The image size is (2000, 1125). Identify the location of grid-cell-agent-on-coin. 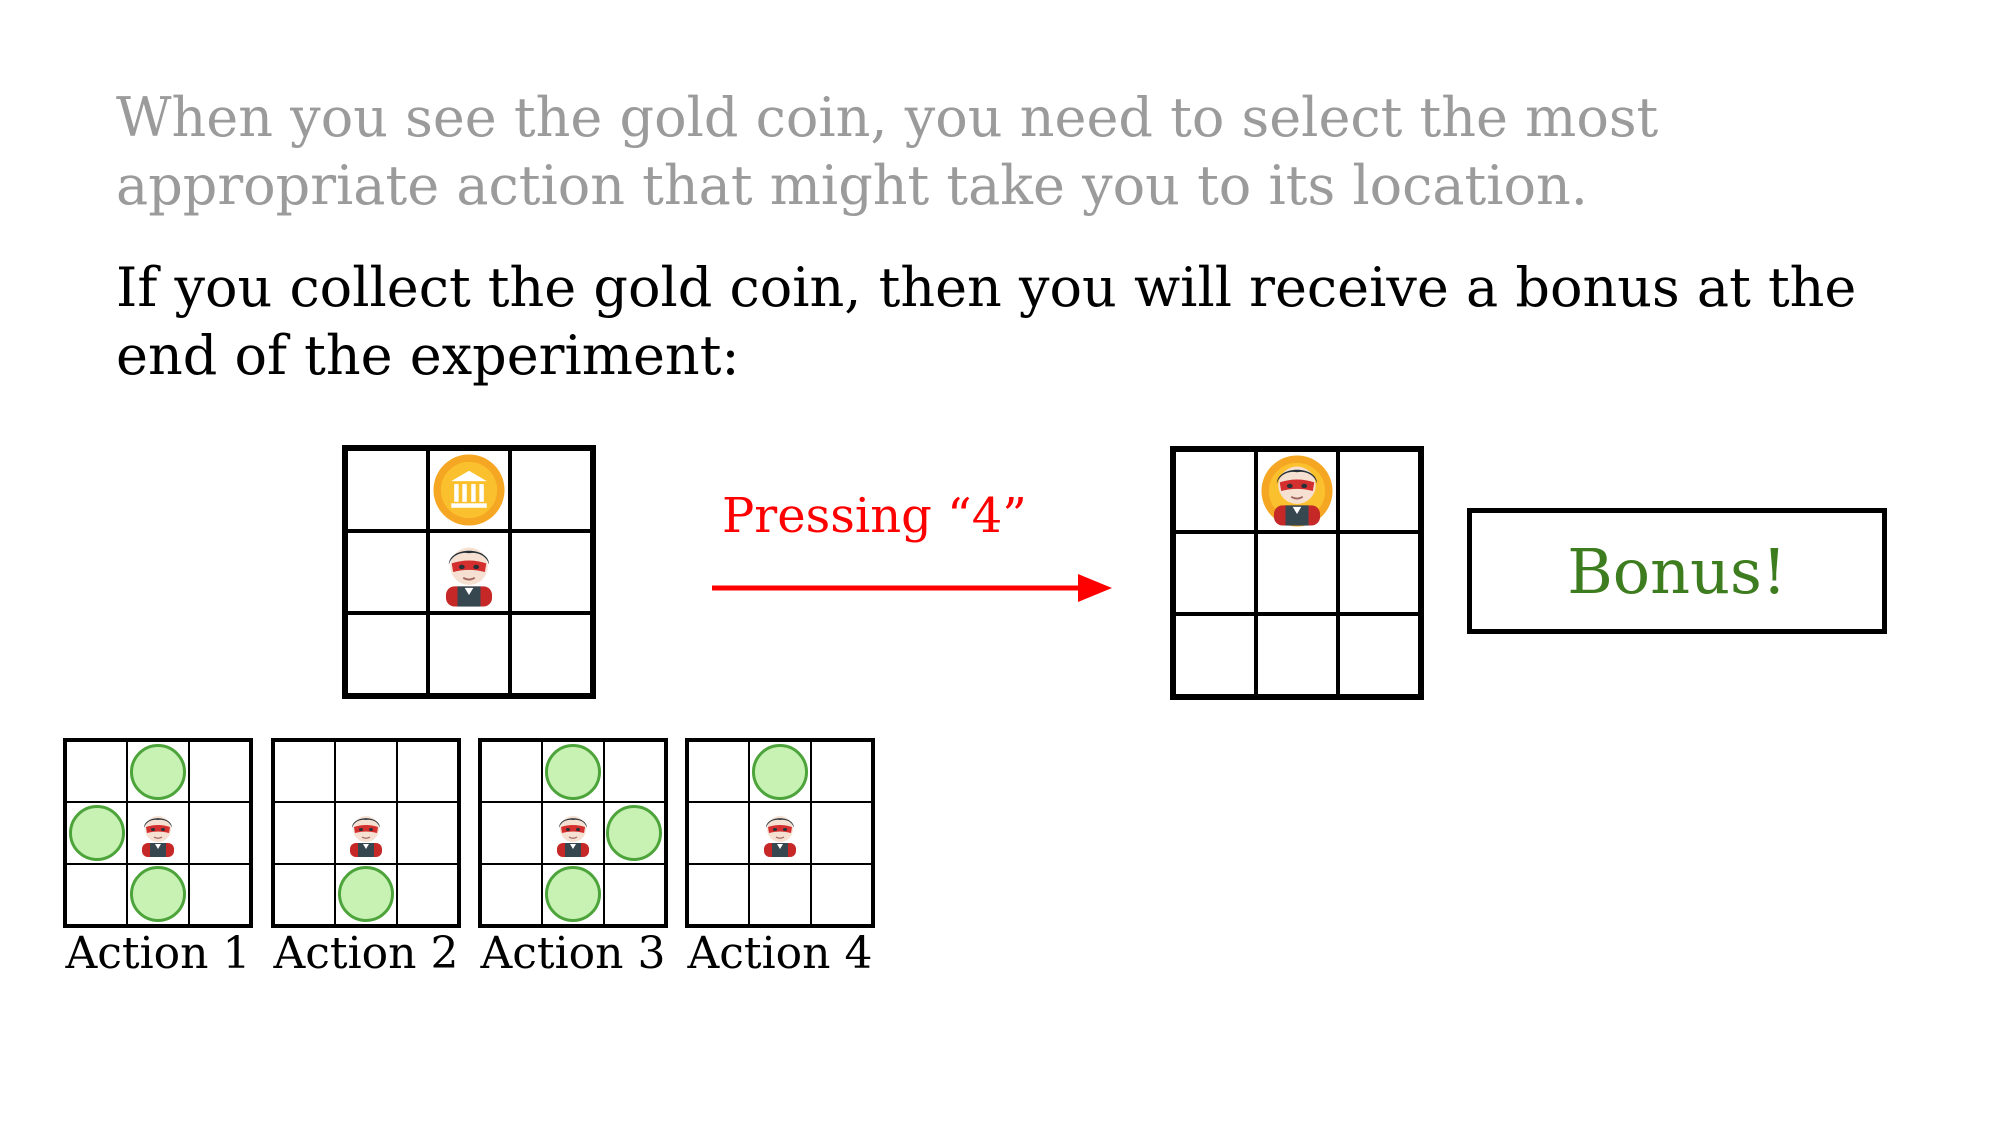
(1297, 491).